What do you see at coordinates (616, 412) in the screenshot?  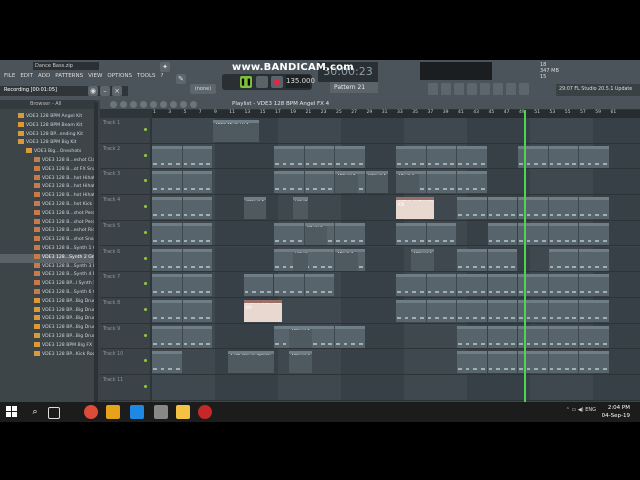 I see `clock: 2:04 PM 04-Sep-19` at bounding box center [616, 412].